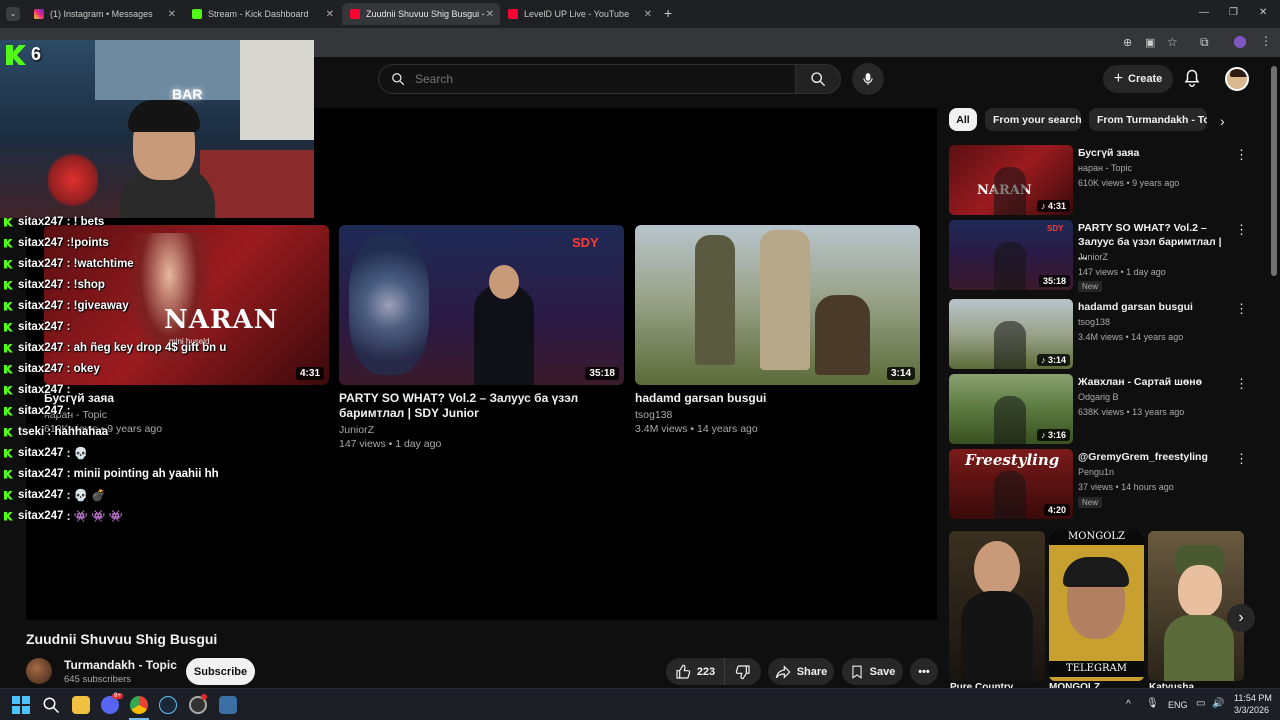 The width and height of the screenshot is (1280, 720). Describe the element at coordinates (139, 705) in the screenshot. I see `chrome-icon` at that location.